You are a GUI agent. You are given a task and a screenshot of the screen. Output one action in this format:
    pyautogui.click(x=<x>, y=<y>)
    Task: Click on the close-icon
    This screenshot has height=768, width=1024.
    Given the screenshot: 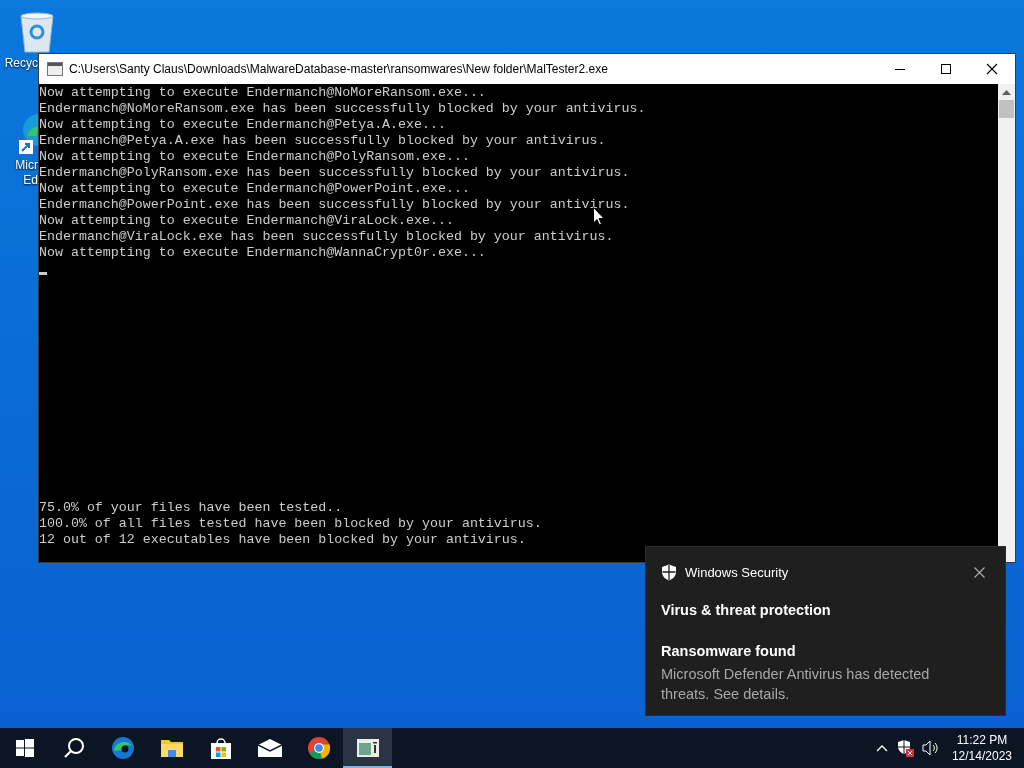 What is the action you would take?
    pyautogui.click(x=992, y=69)
    